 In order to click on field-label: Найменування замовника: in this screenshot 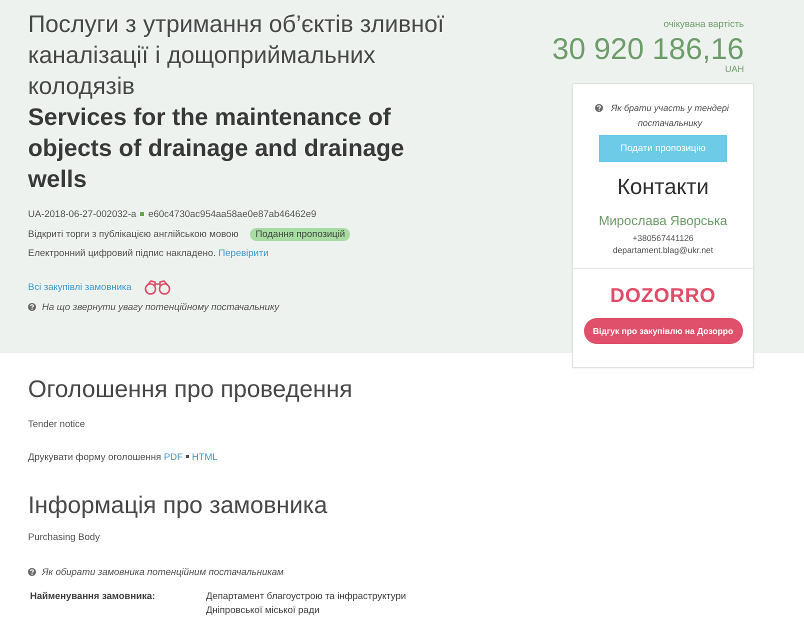, I will do `click(92, 597)`.